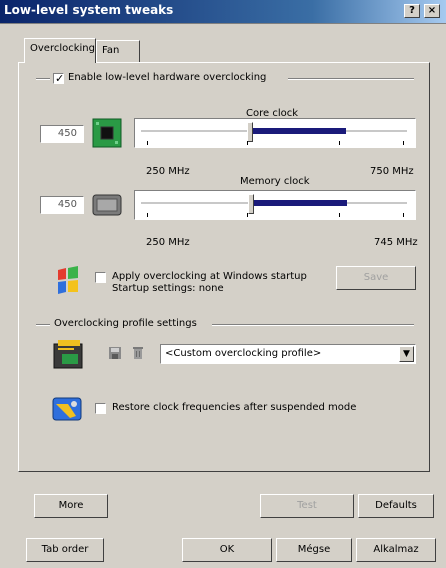 This screenshot has width=446, height=568. Describe the element at coordinates (60, 50) in the screenshot. I see `tab-overclocking: Overclocking` at that location.